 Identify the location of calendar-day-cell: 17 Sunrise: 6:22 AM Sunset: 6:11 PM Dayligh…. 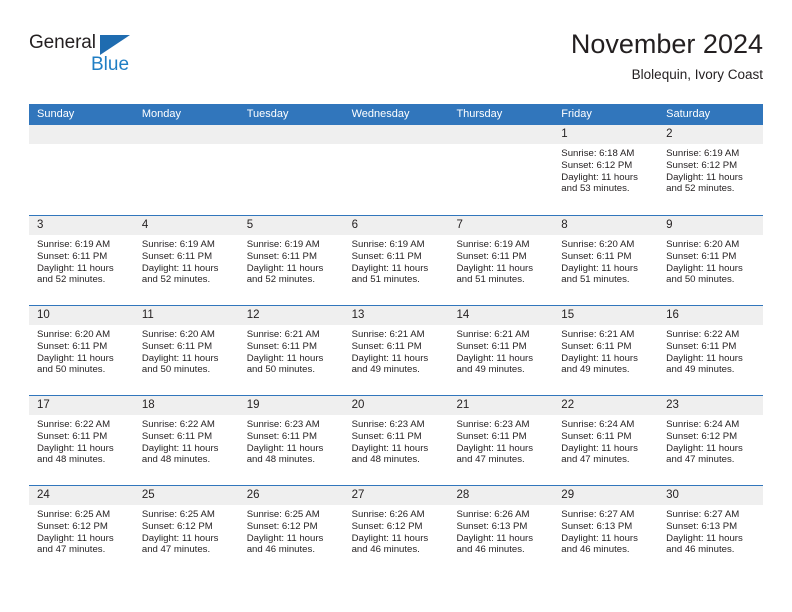
(81, 440).